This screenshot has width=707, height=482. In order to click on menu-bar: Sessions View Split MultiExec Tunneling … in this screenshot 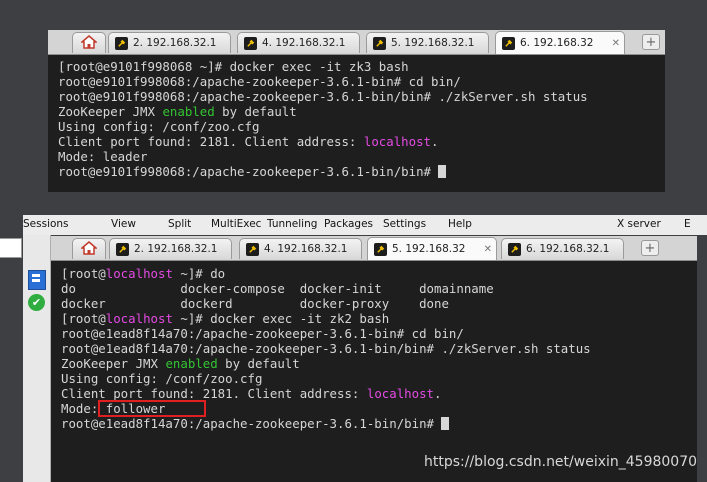, I will do `click(365, 225)`.